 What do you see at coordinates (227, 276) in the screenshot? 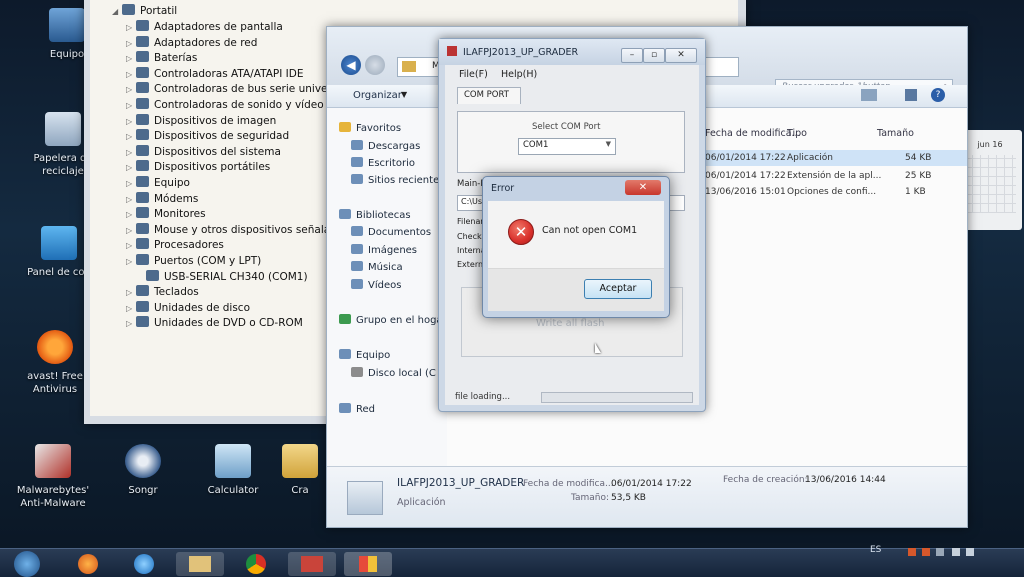
I see `tree-child-item: USB-SERIAL CH340 (COM1)` at bounding box center [227, 276].